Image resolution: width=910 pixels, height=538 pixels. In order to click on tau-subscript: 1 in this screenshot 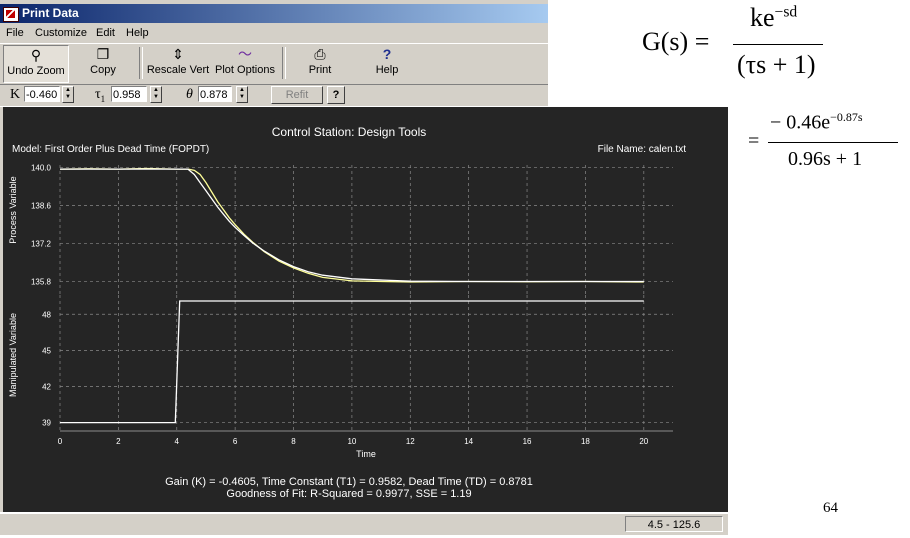, I will do `click(103, 98)`.